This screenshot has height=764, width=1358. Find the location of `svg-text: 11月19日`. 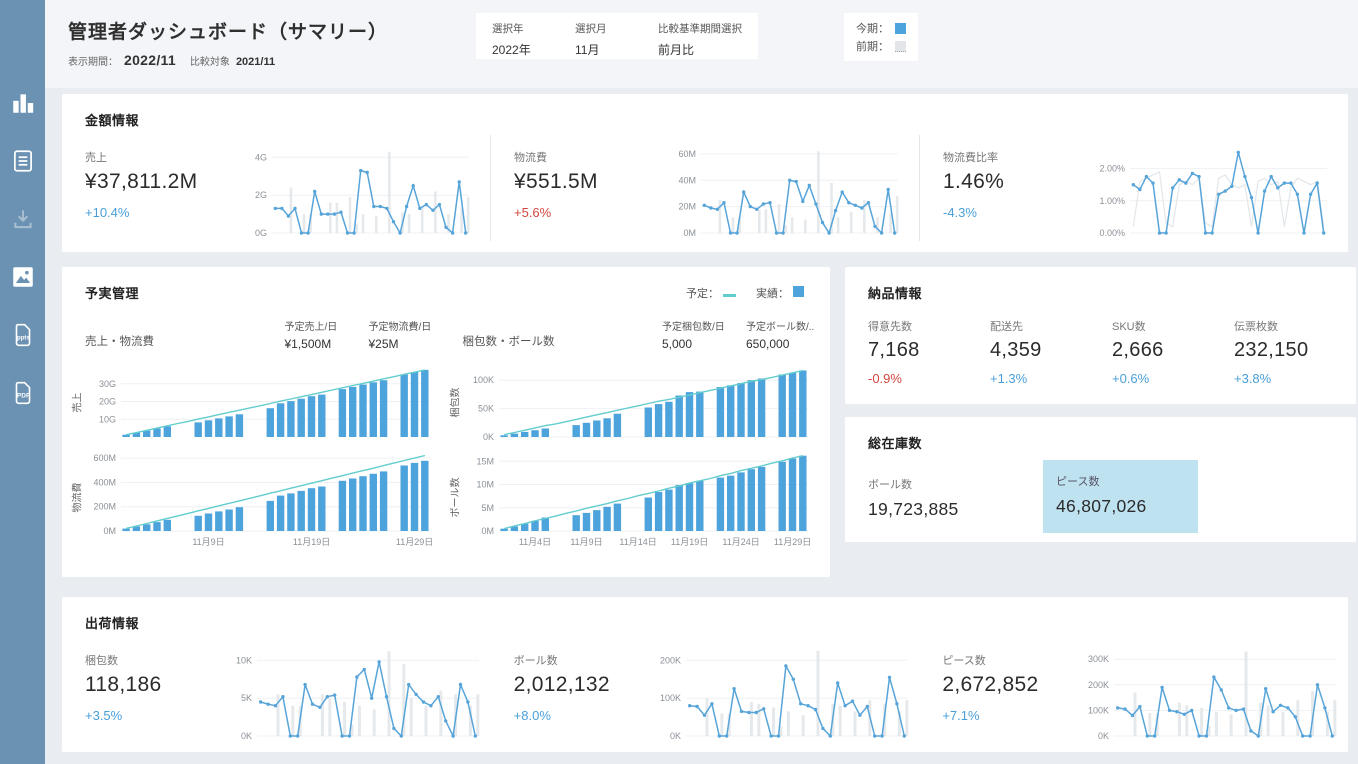

svg-text: 11月19日 is located at coordinates (689, 542).